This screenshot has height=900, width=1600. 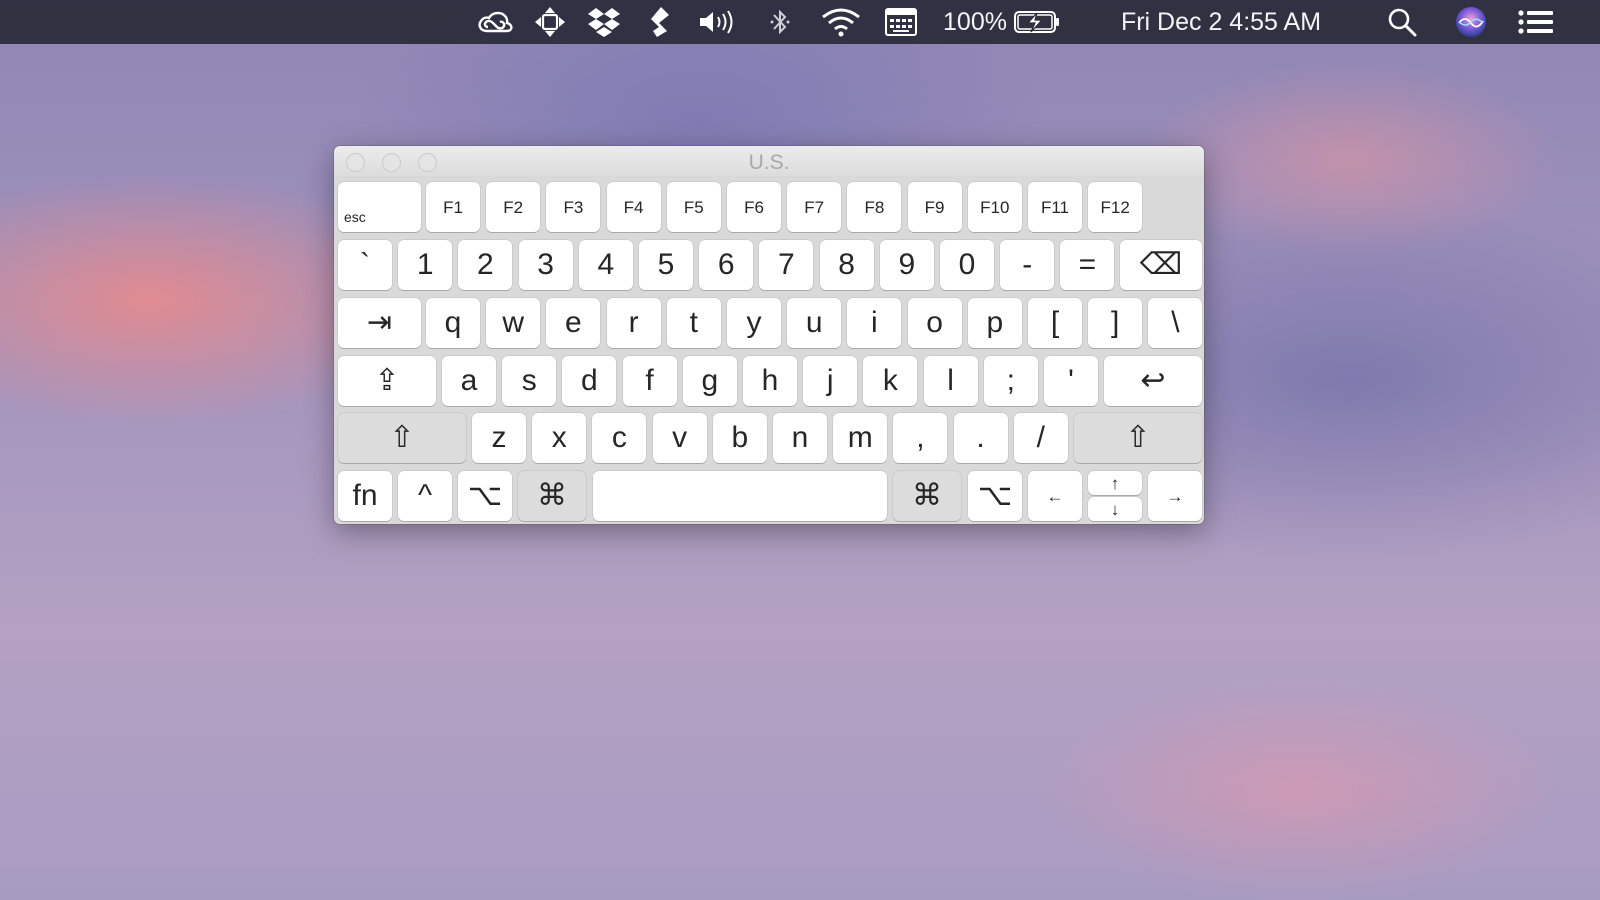 What do you see at coordinates (693, 207) in the screenshot?
I see `key-f5: F5` at bounding box center [693, 207].